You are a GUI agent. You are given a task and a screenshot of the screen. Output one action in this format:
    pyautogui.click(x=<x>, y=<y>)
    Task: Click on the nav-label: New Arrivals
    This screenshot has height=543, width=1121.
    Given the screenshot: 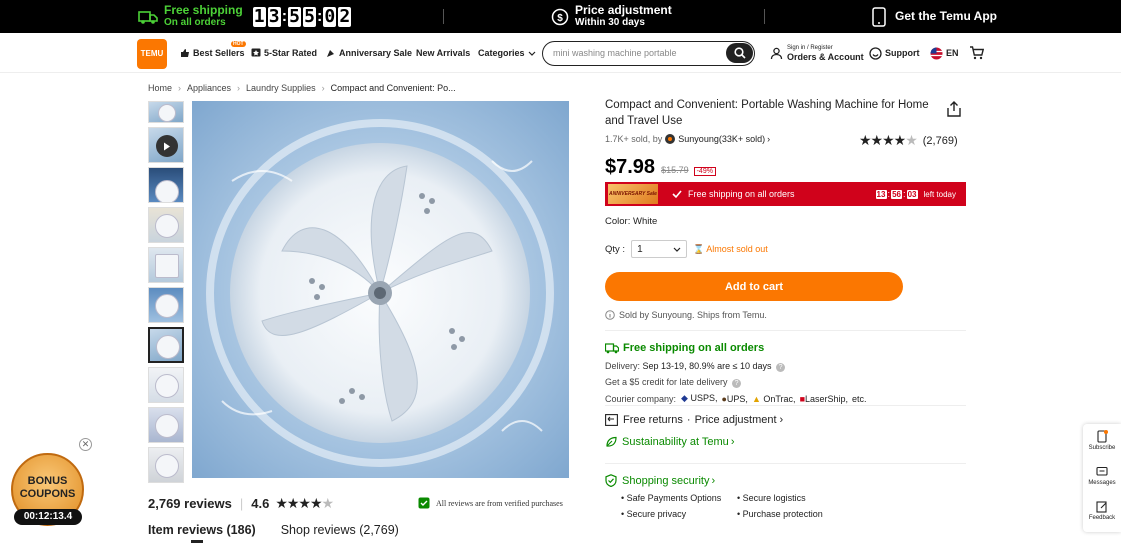 What is the action you would take?
    pyautogui.click(x=443, y=53)
    